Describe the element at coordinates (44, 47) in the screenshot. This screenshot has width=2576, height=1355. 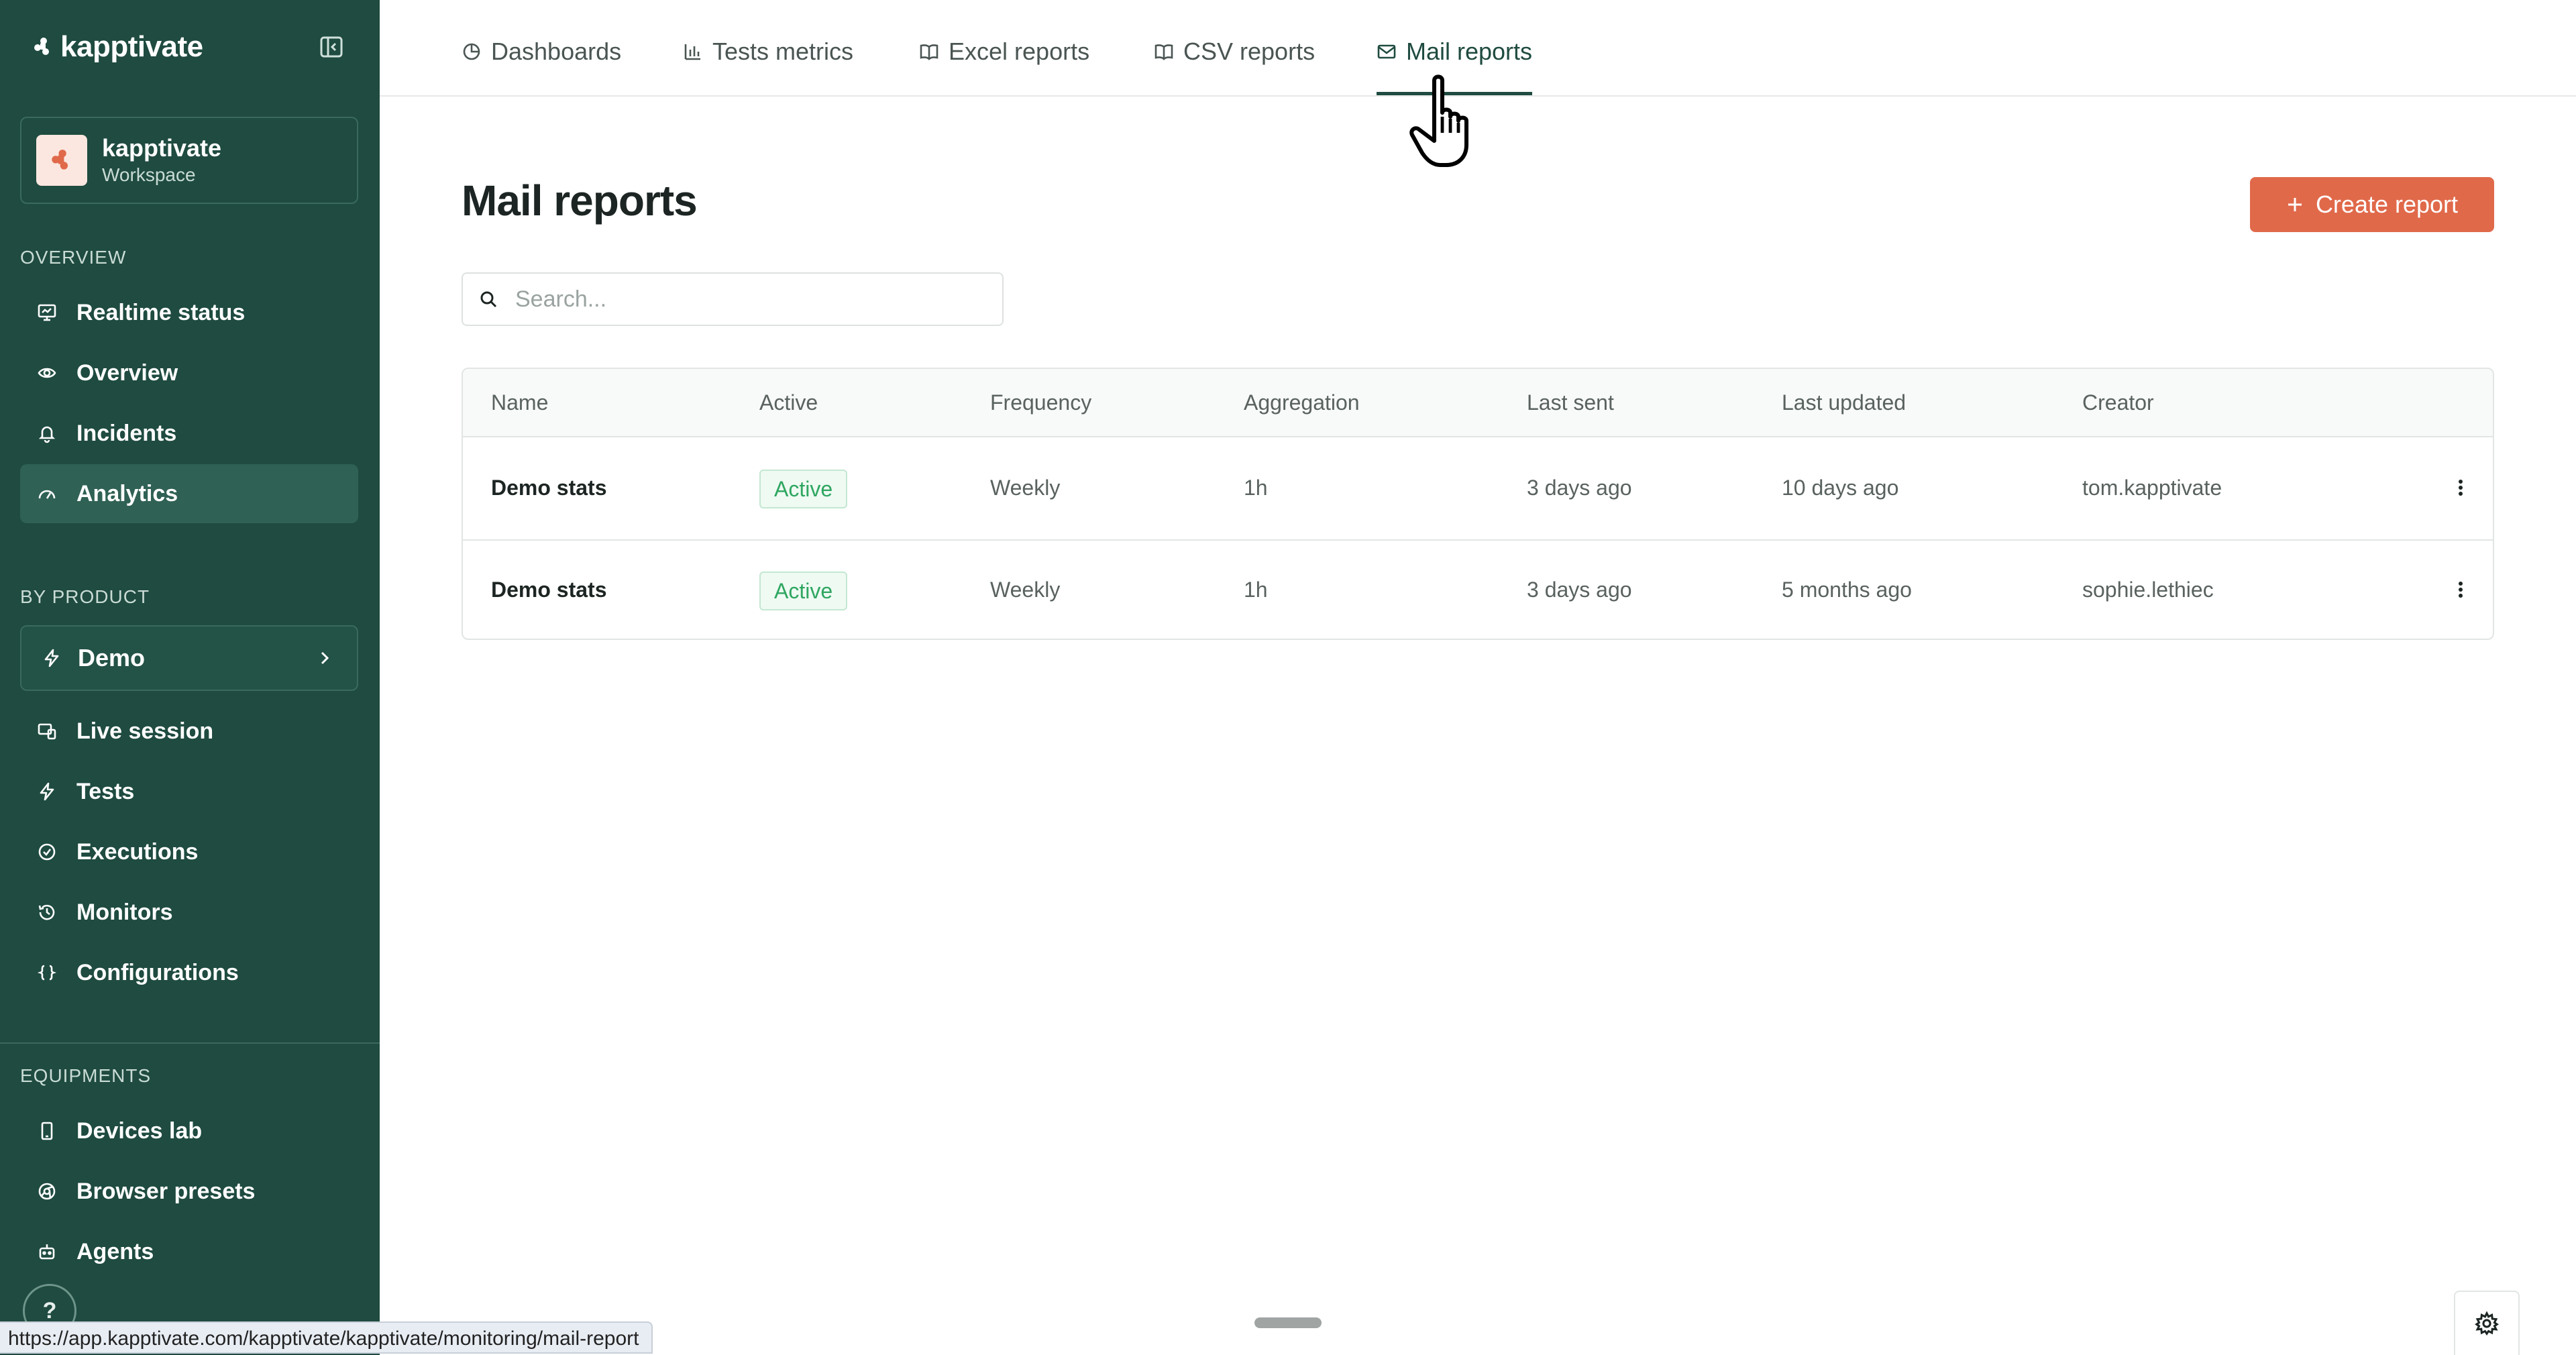
I see `logo-mark-icon` at that location.